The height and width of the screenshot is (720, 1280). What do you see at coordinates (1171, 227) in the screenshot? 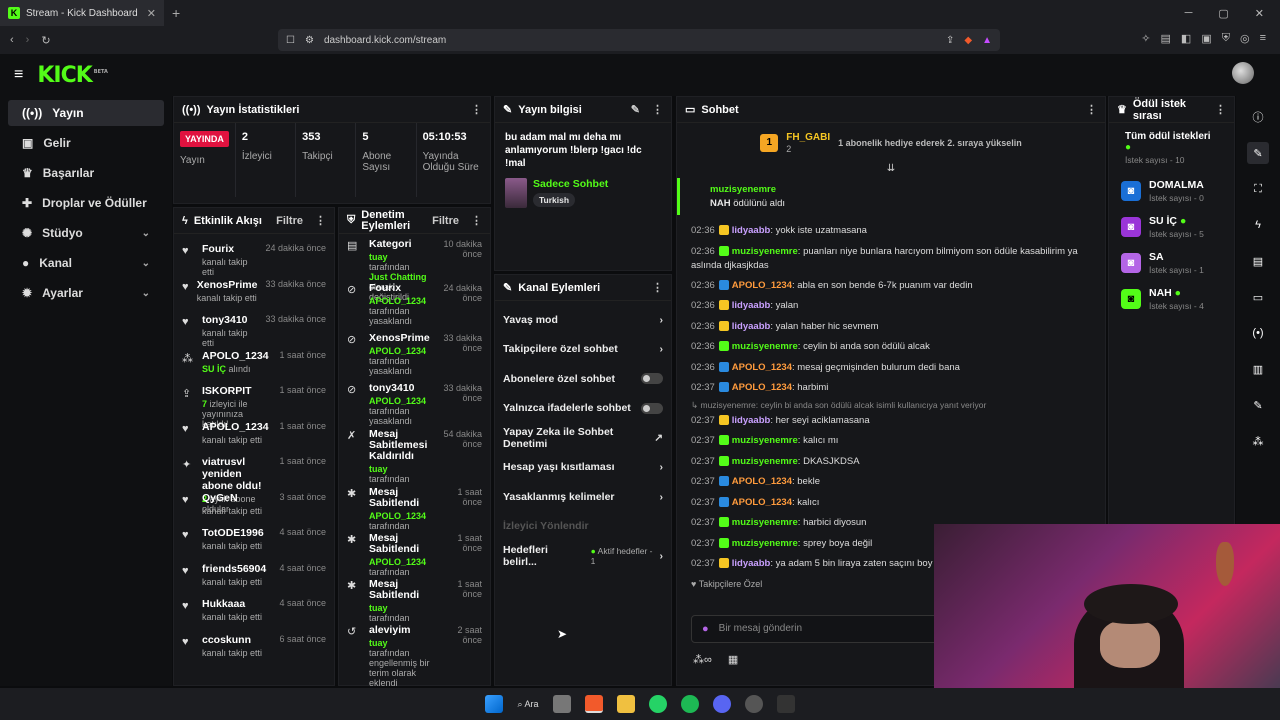
I see `reward-item: ◙ SU İÇ ● İstek sayısı - 5` at bounding box center [1171, 227].